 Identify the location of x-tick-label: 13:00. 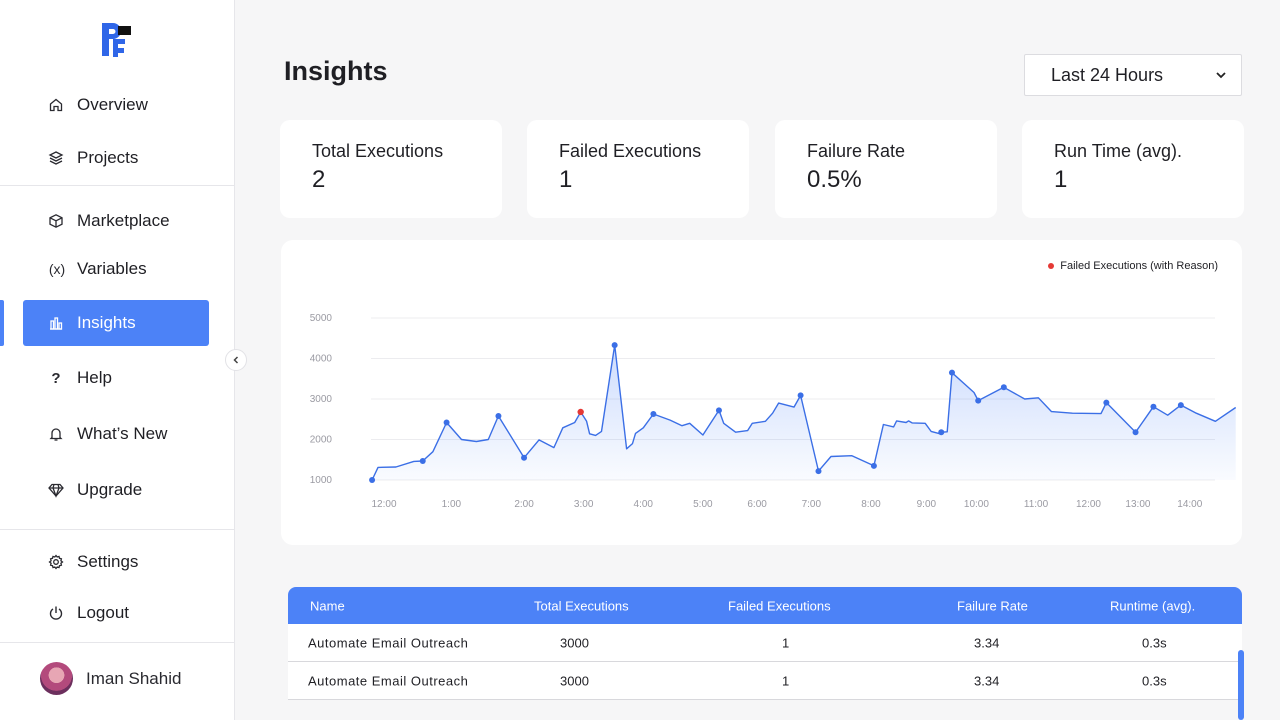
(1137, 504).